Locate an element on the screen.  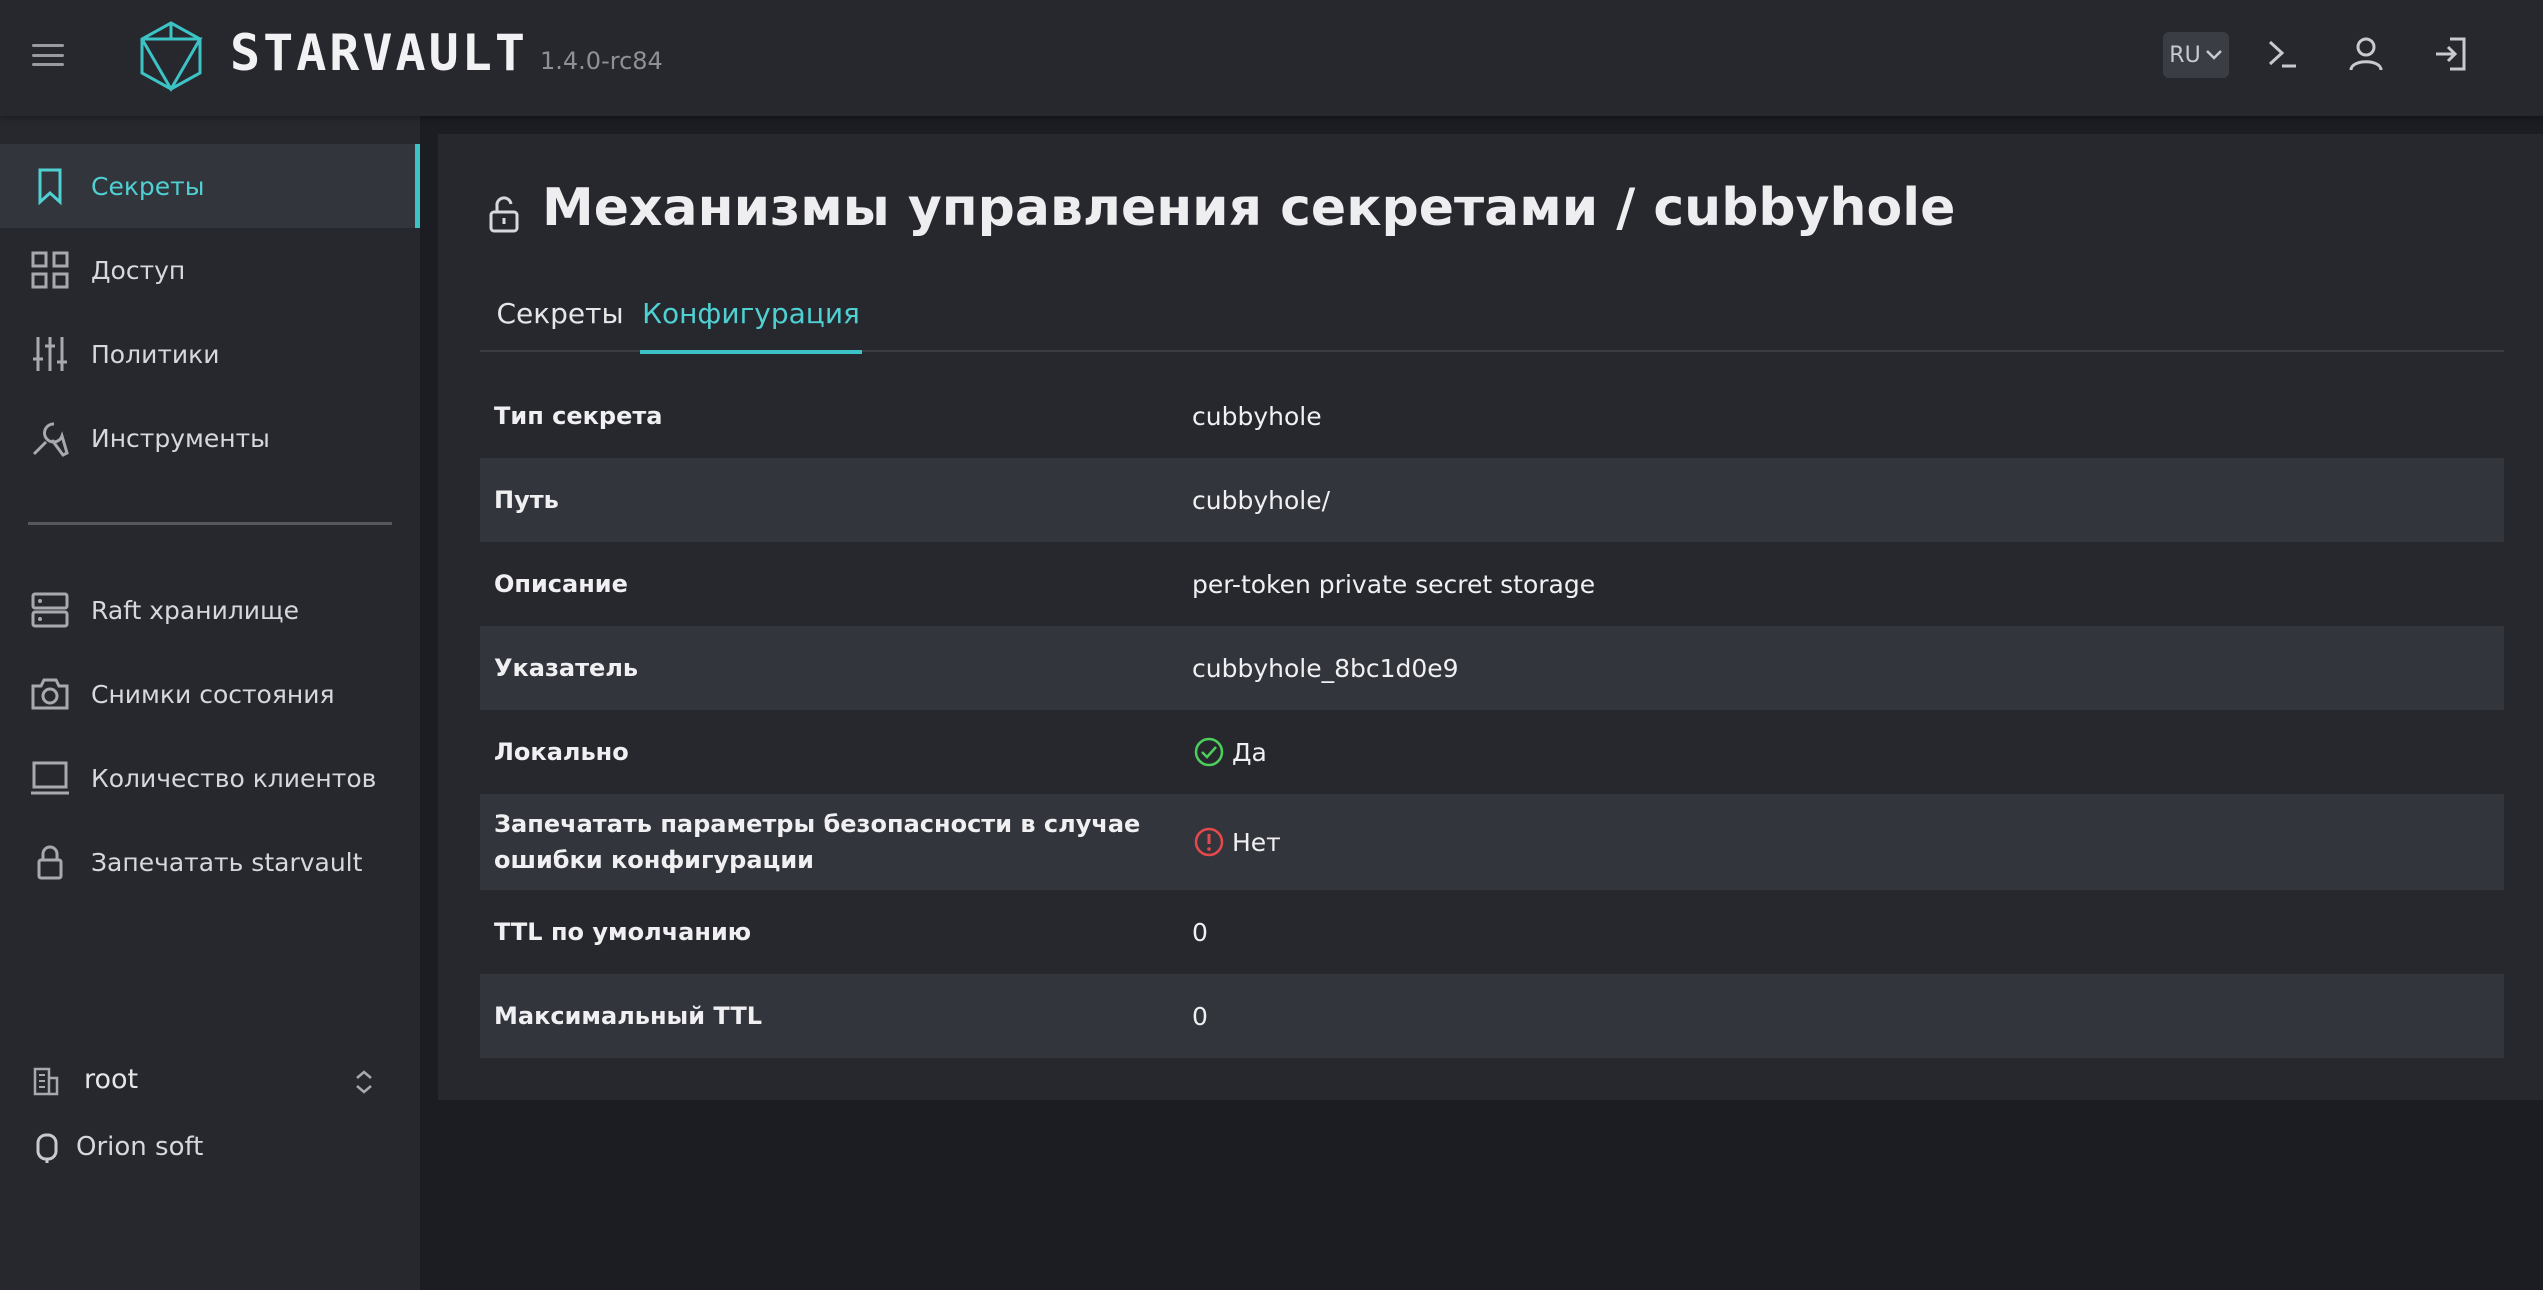
row-value-text: cubbyhole_8bc1d0e9 is located at coordinates (1325, 668).